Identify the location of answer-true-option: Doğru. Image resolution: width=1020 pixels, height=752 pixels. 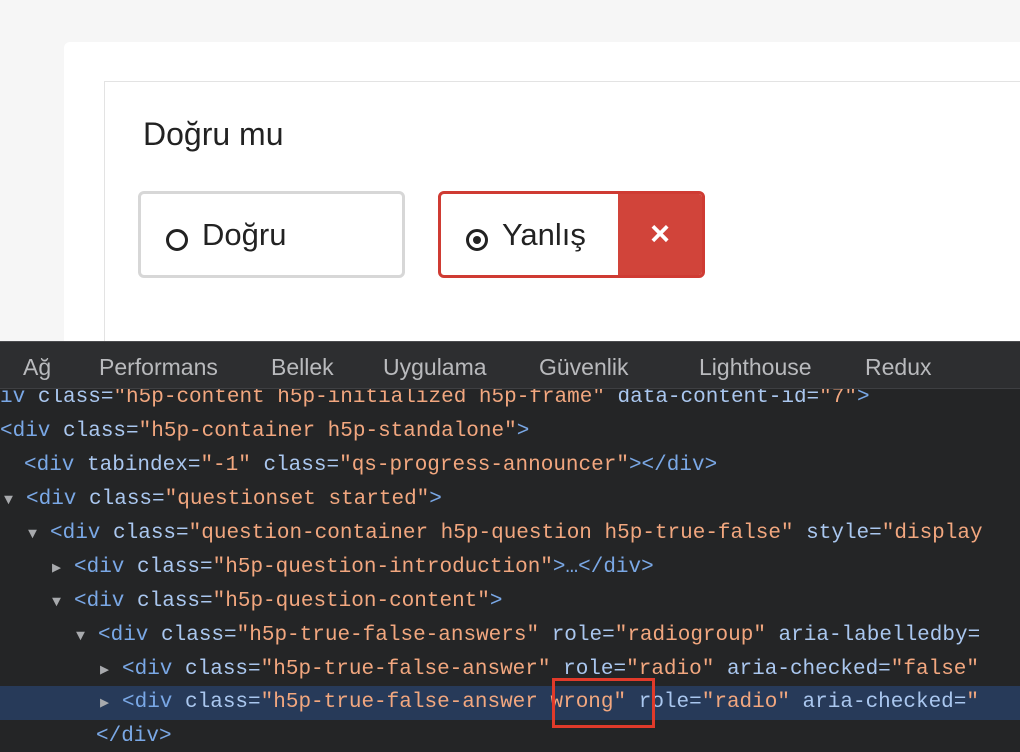
(271, 234).